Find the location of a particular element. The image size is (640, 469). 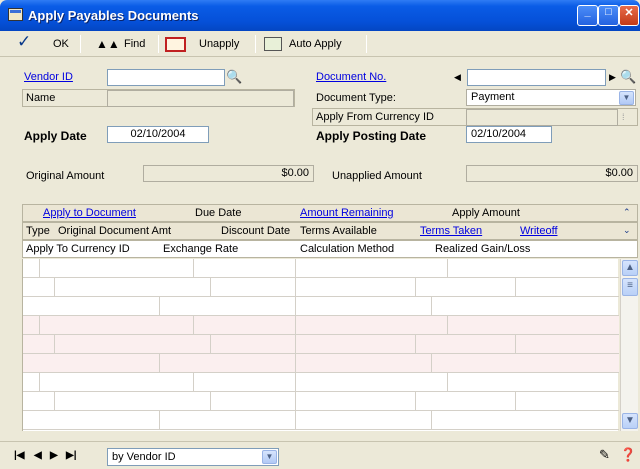

col-discount-date: Discount Date is located at coordinates (256, 231).